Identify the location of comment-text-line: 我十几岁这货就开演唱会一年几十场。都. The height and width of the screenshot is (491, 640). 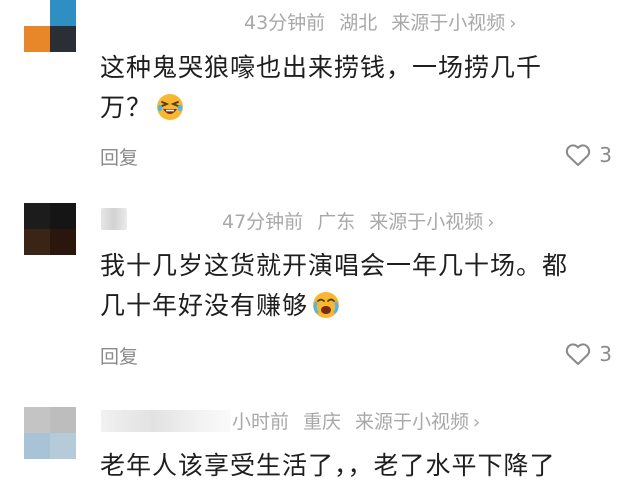
(334, 265).